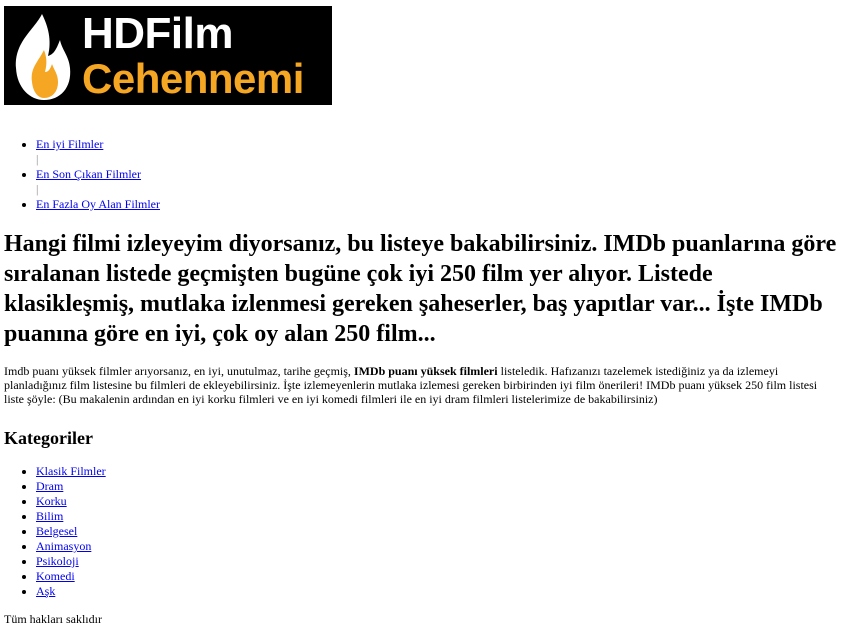  I want to click on list-item: Bilim, so click(71, 516).